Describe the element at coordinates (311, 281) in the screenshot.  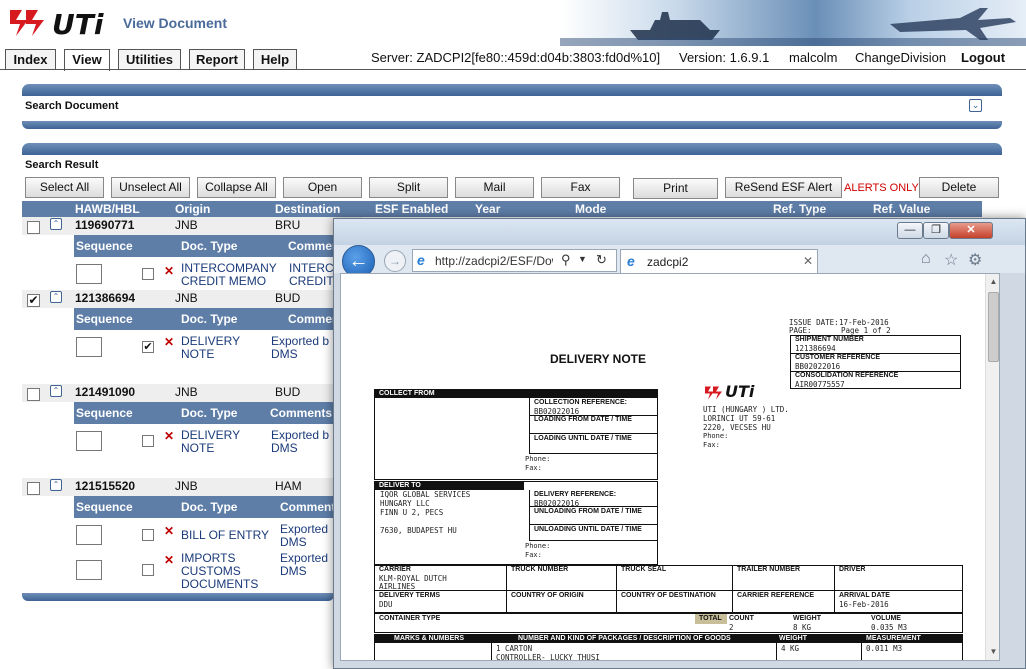
I see `doc-comment-line2: CREDIT` at that location.